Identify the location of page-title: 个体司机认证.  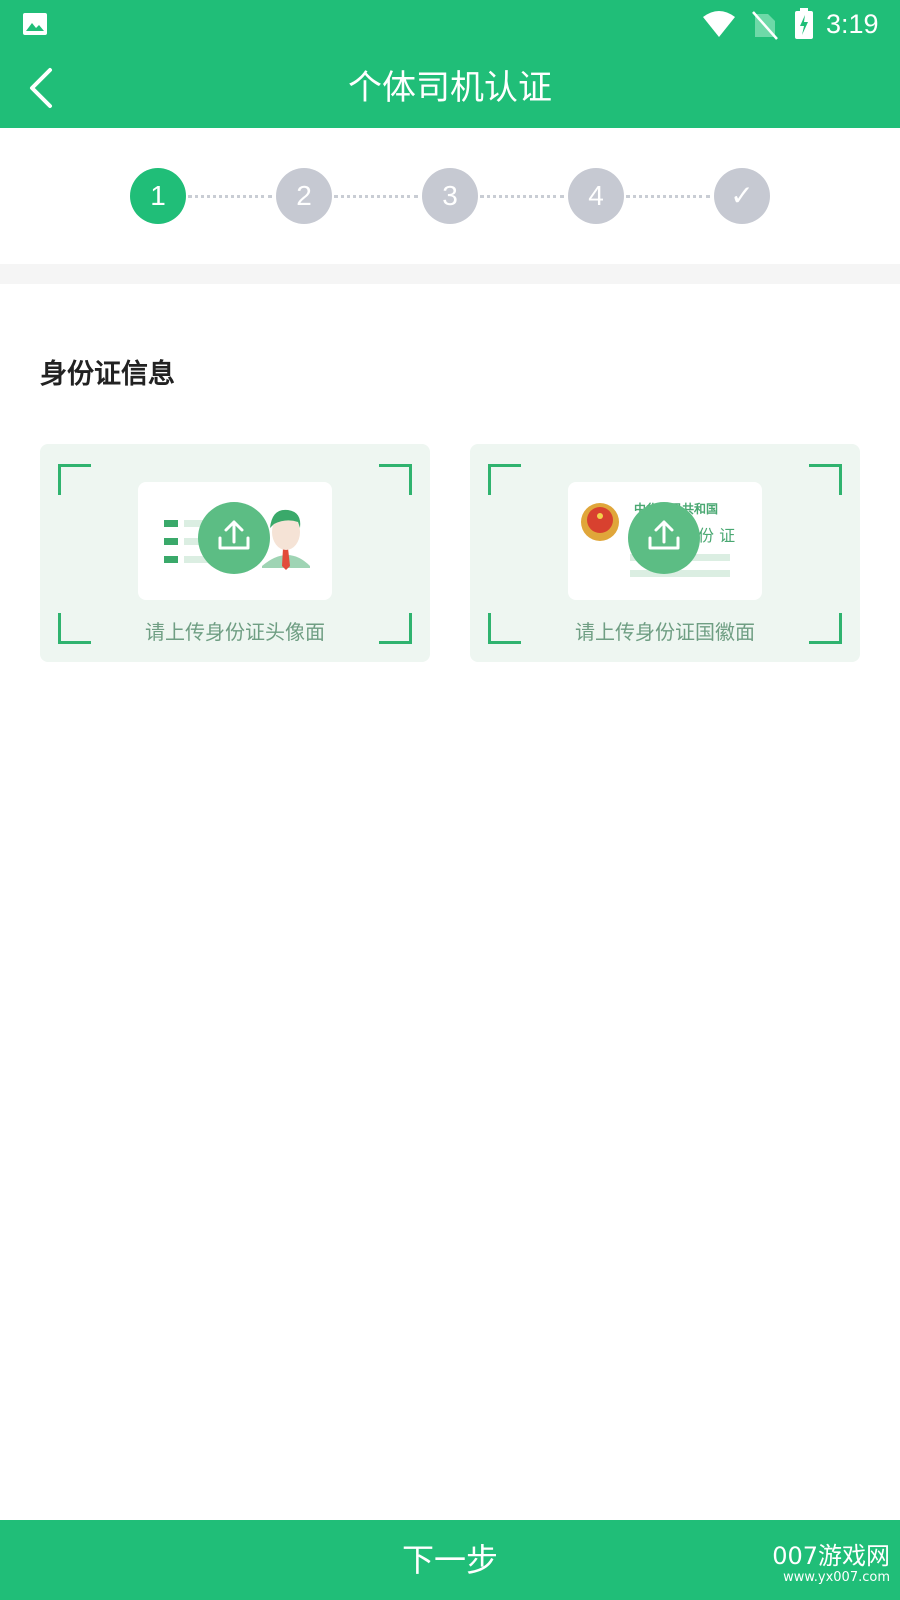
(450, 88).